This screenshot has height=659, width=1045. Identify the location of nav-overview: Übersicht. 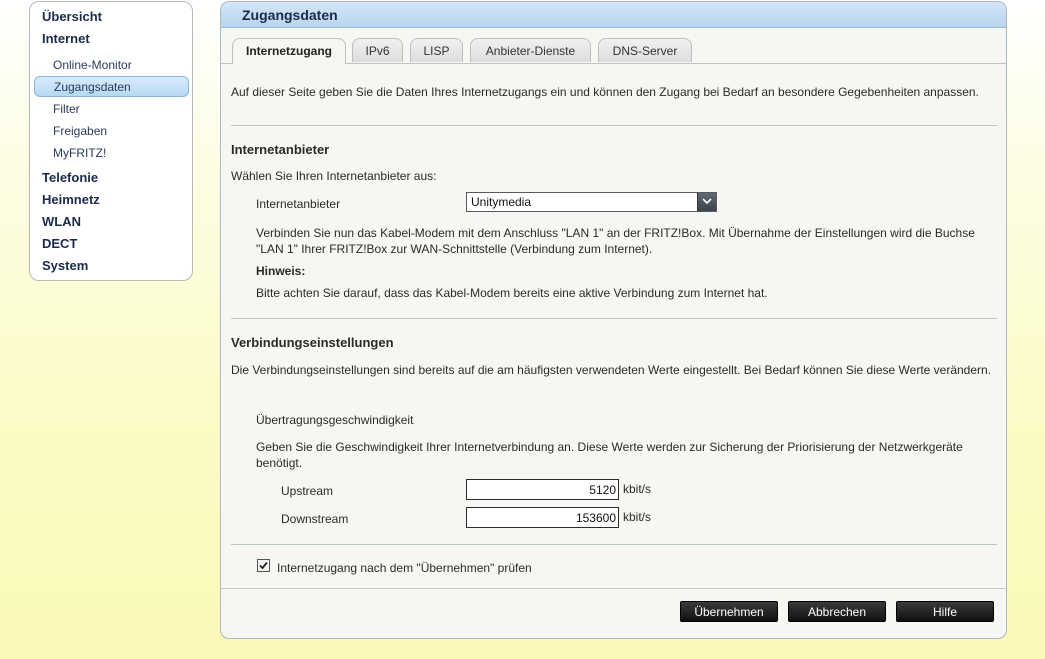
(72, 16).